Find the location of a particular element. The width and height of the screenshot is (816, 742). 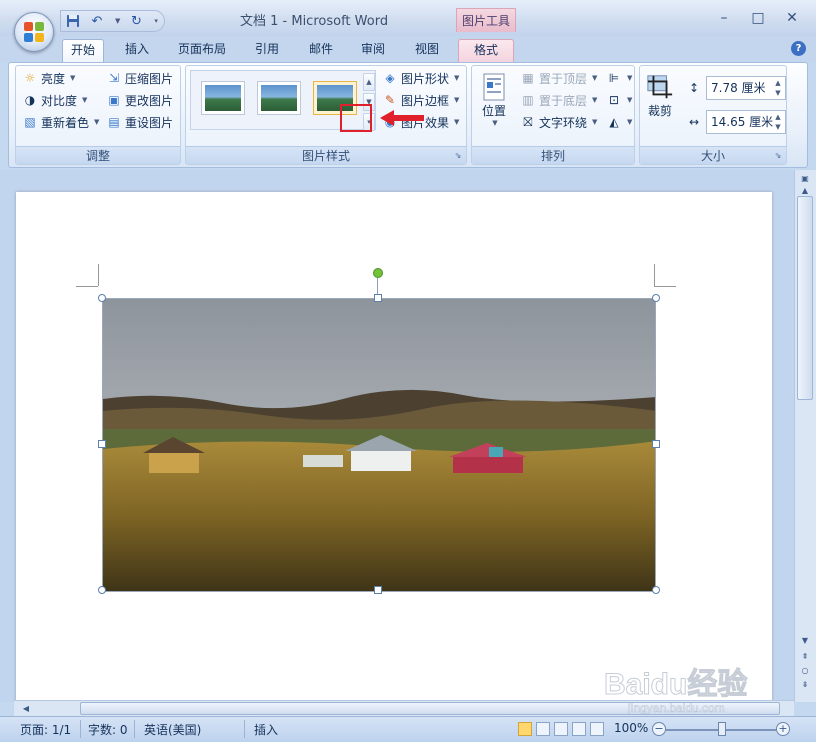

resize-handle-top-left is located at coordinates (102, 298).